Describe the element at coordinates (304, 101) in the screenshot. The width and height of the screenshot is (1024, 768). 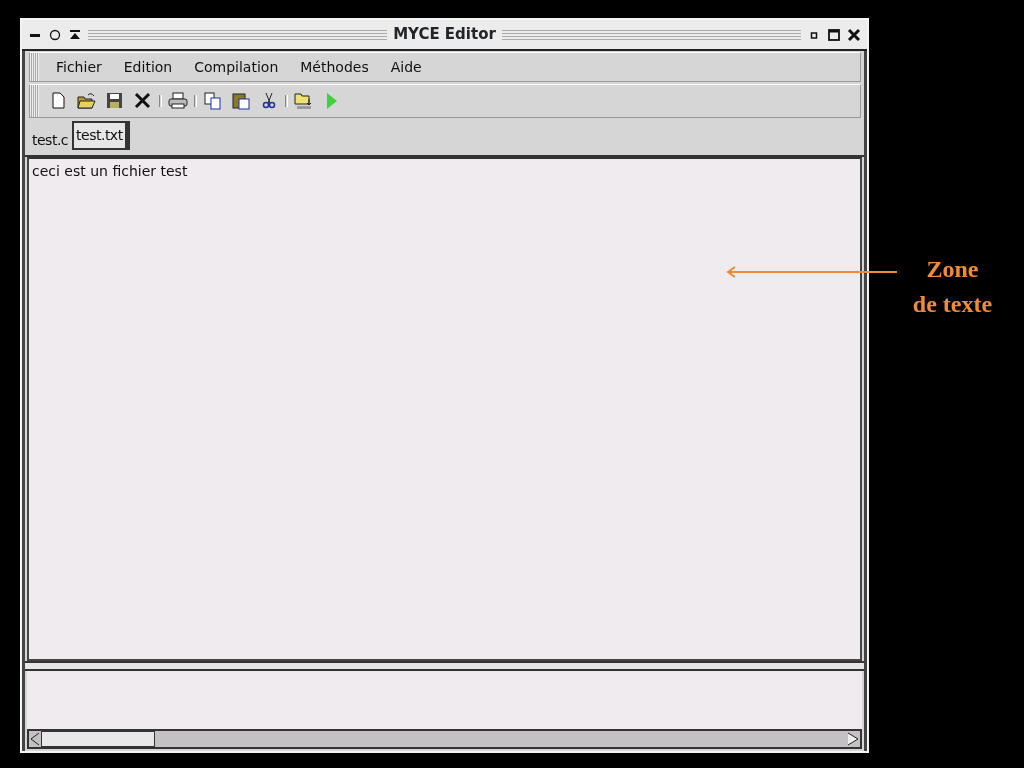
I see `folder-binary-icon` at that location.